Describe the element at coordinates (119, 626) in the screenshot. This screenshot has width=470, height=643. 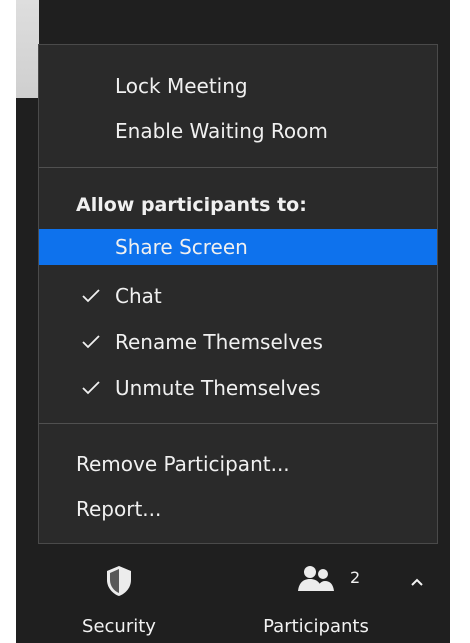
I see `security-label: Security` at that location.